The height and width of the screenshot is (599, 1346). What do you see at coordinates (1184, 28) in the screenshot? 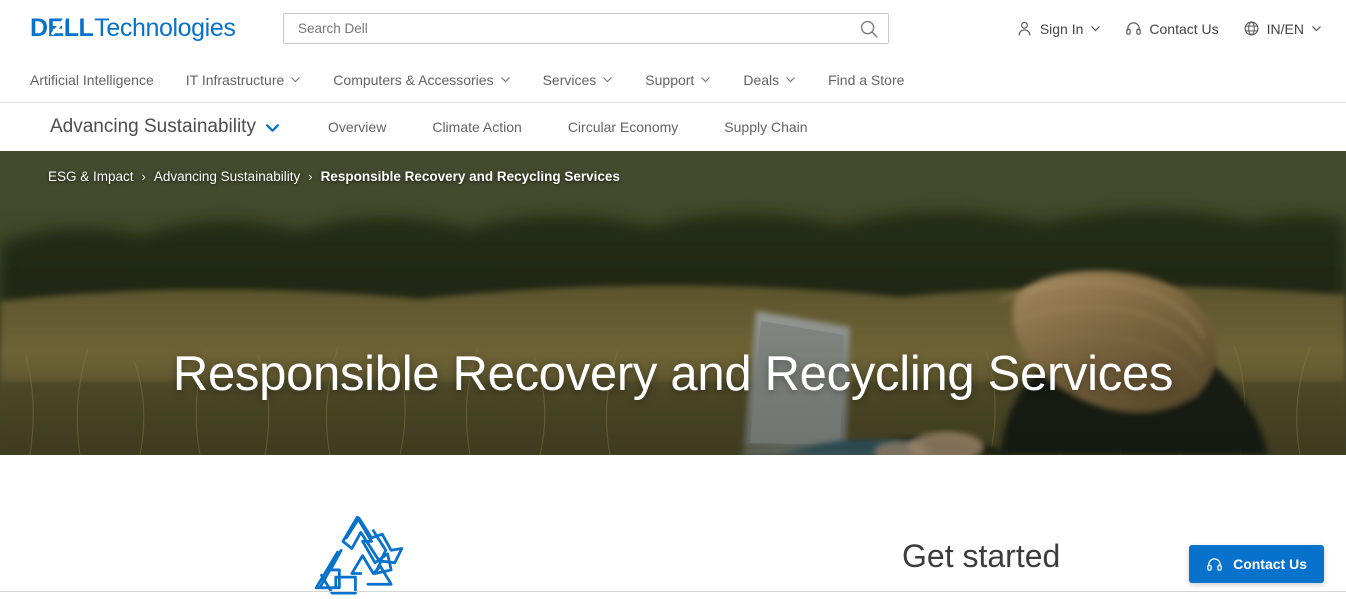
I see `utility-item-contact-us-label: Contact Us` at bounding box center [1184, 28].